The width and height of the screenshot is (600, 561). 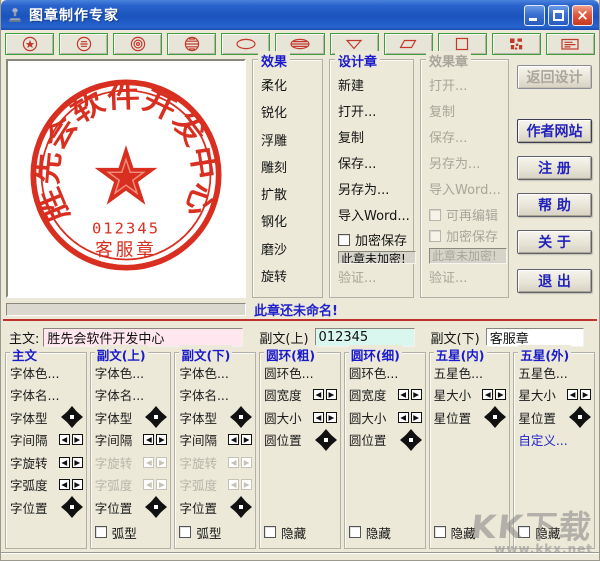 What do you see at coordinates (185, 532) in the screenshot?
I see `sub-lower-checkbox` at bounding box center [185, 532].